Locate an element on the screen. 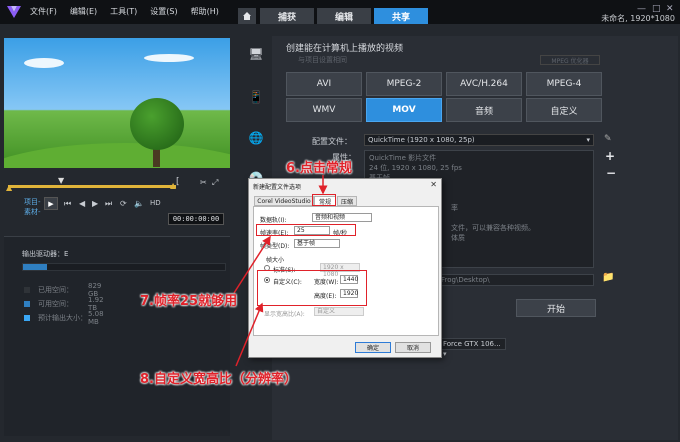  frame-type-select: 基于帧 is located at coordinates (317, 243).